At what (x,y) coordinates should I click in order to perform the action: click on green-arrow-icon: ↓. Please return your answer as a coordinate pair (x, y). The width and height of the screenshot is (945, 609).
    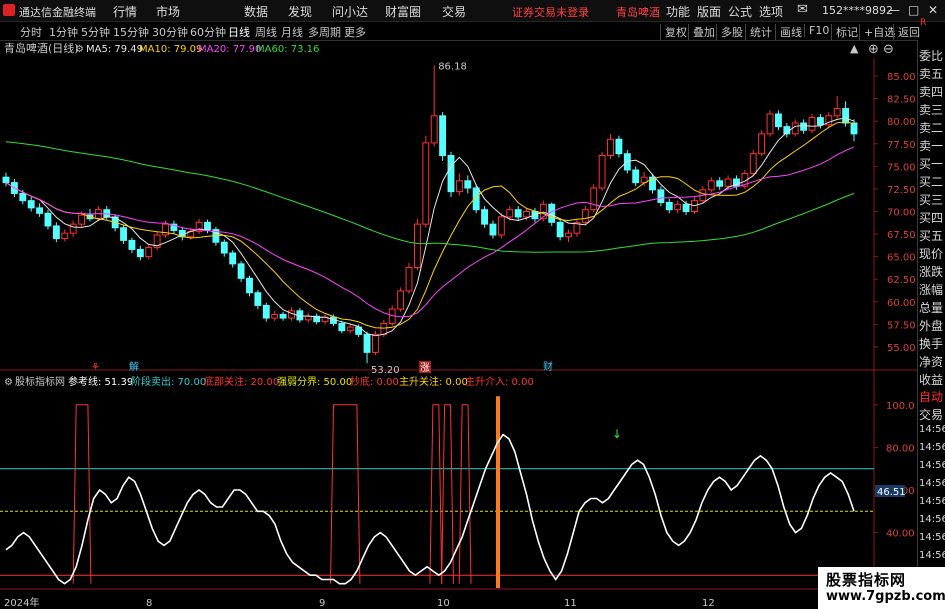
    Looking at the image, I should click on (617, 434).